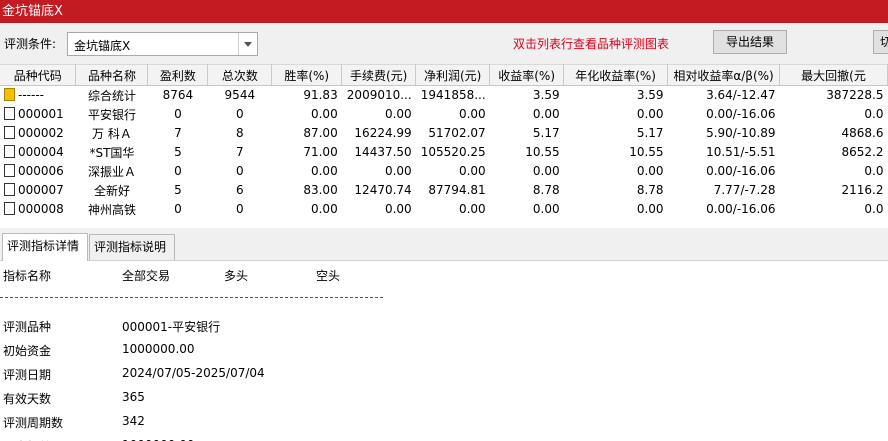 The height and width of the screenshot is (441, 888). I want to click on row-relative-return: 5.90/-10.89, so click(724, 133).